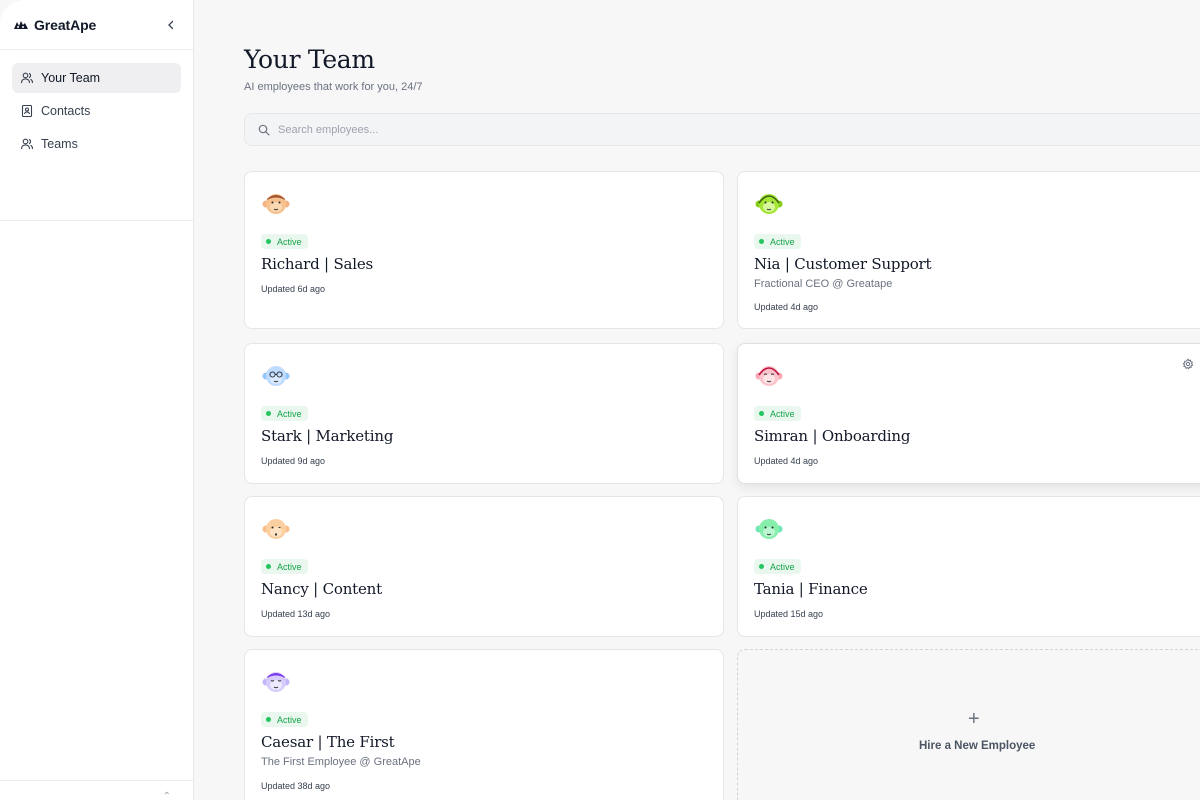 This screenshot has width=1200, height=800. What do you see at coordinates (578, 129) in the screenshot?
I see `search-input` at bounding box center [578, 129].